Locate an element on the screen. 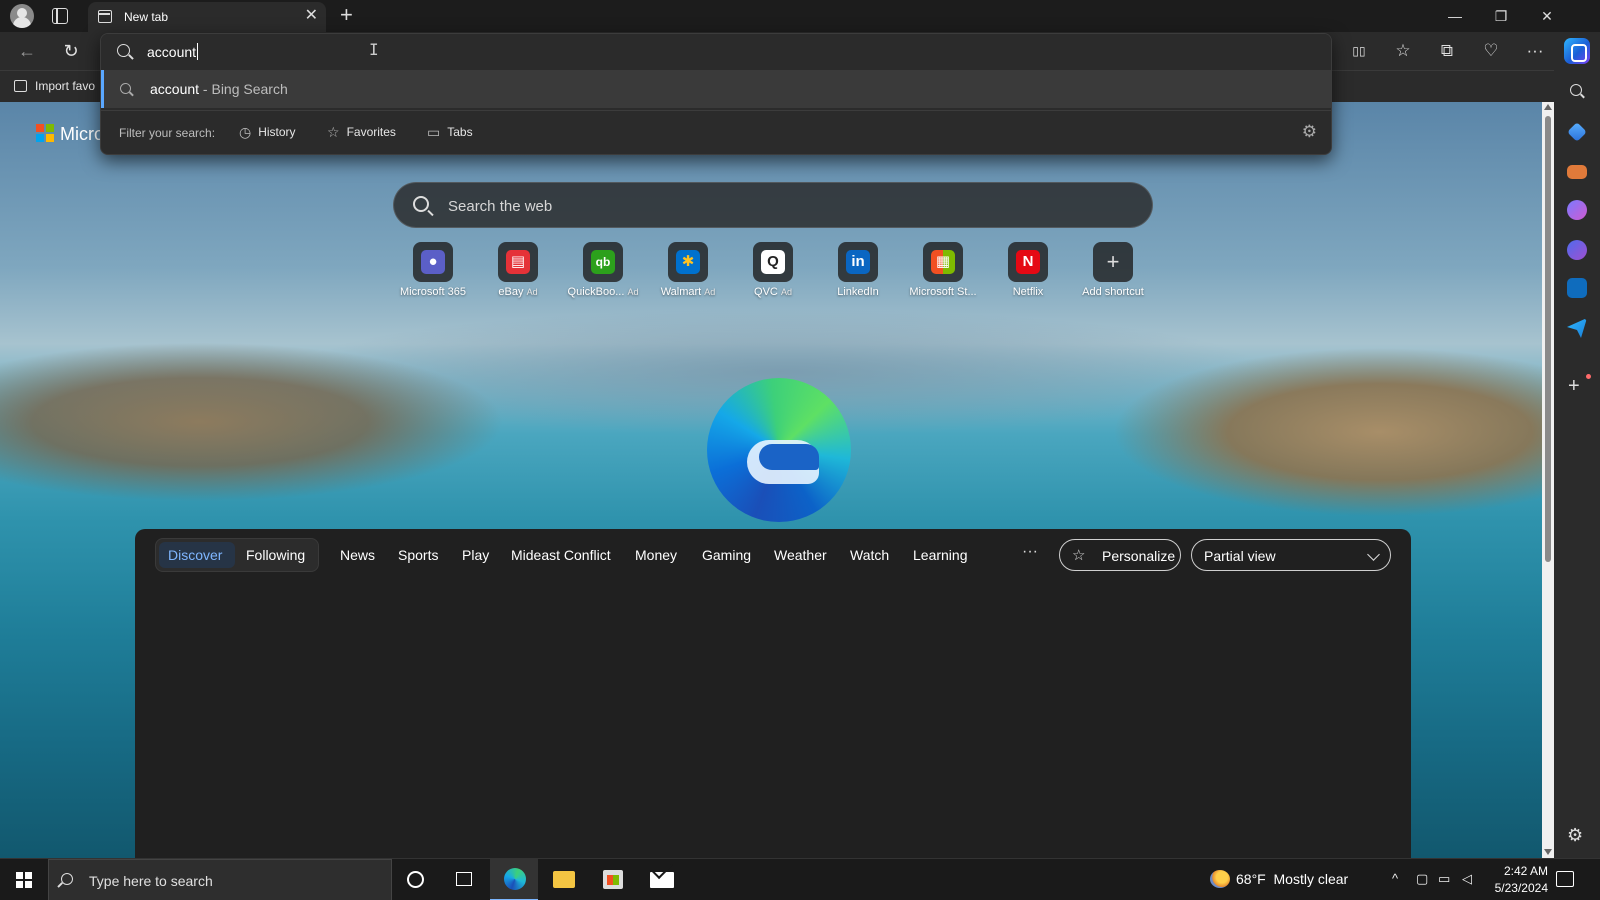 The image size is (1600, 900). mail-icon is located at coordinates (662, 880).